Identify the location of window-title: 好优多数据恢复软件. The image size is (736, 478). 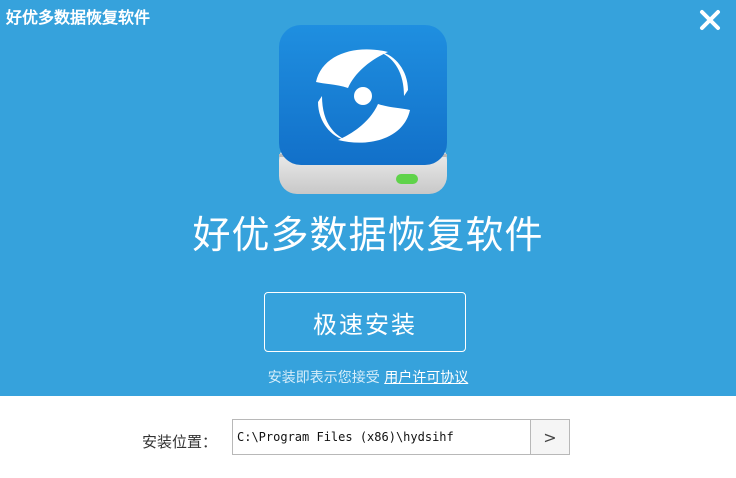
(78, 17).